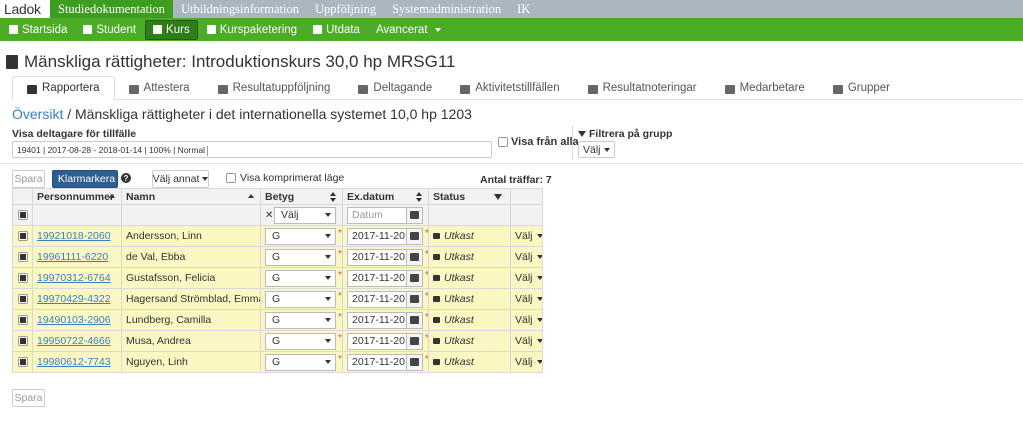 Image resolution: width=1023 pixels, height=422 pixels. Describe the element at coordinates (22, 215) in the screenshot. I see `select-all-checkbox` at that location.